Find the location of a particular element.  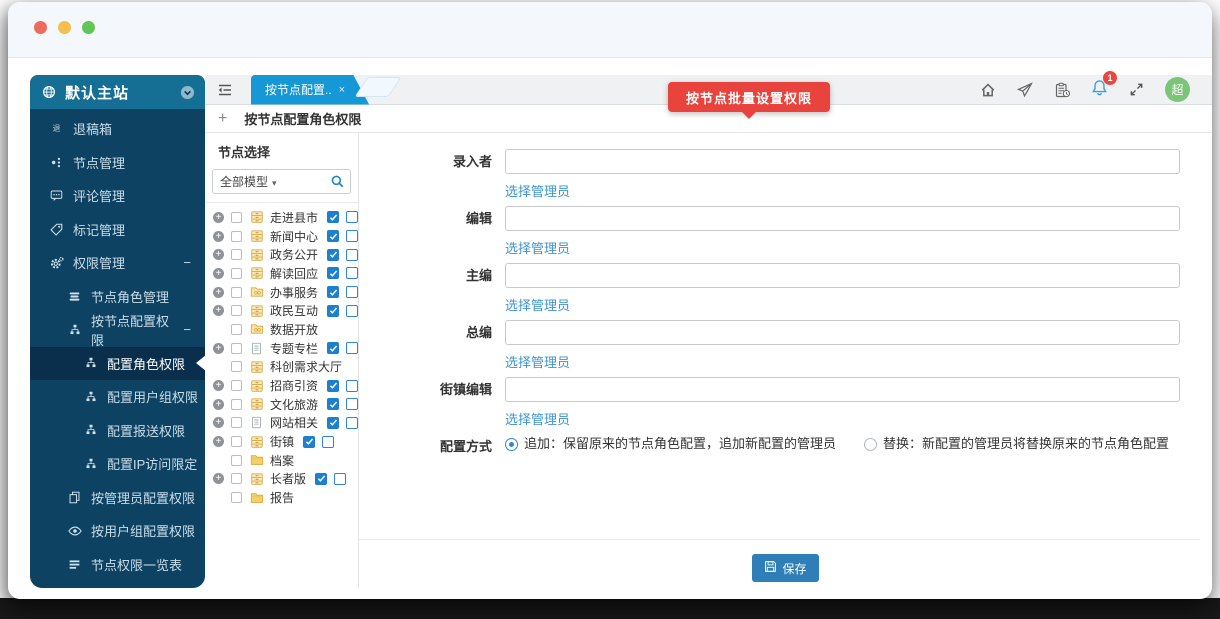

sidebar-item: 节点管理 is located at coordinates (117, 163).